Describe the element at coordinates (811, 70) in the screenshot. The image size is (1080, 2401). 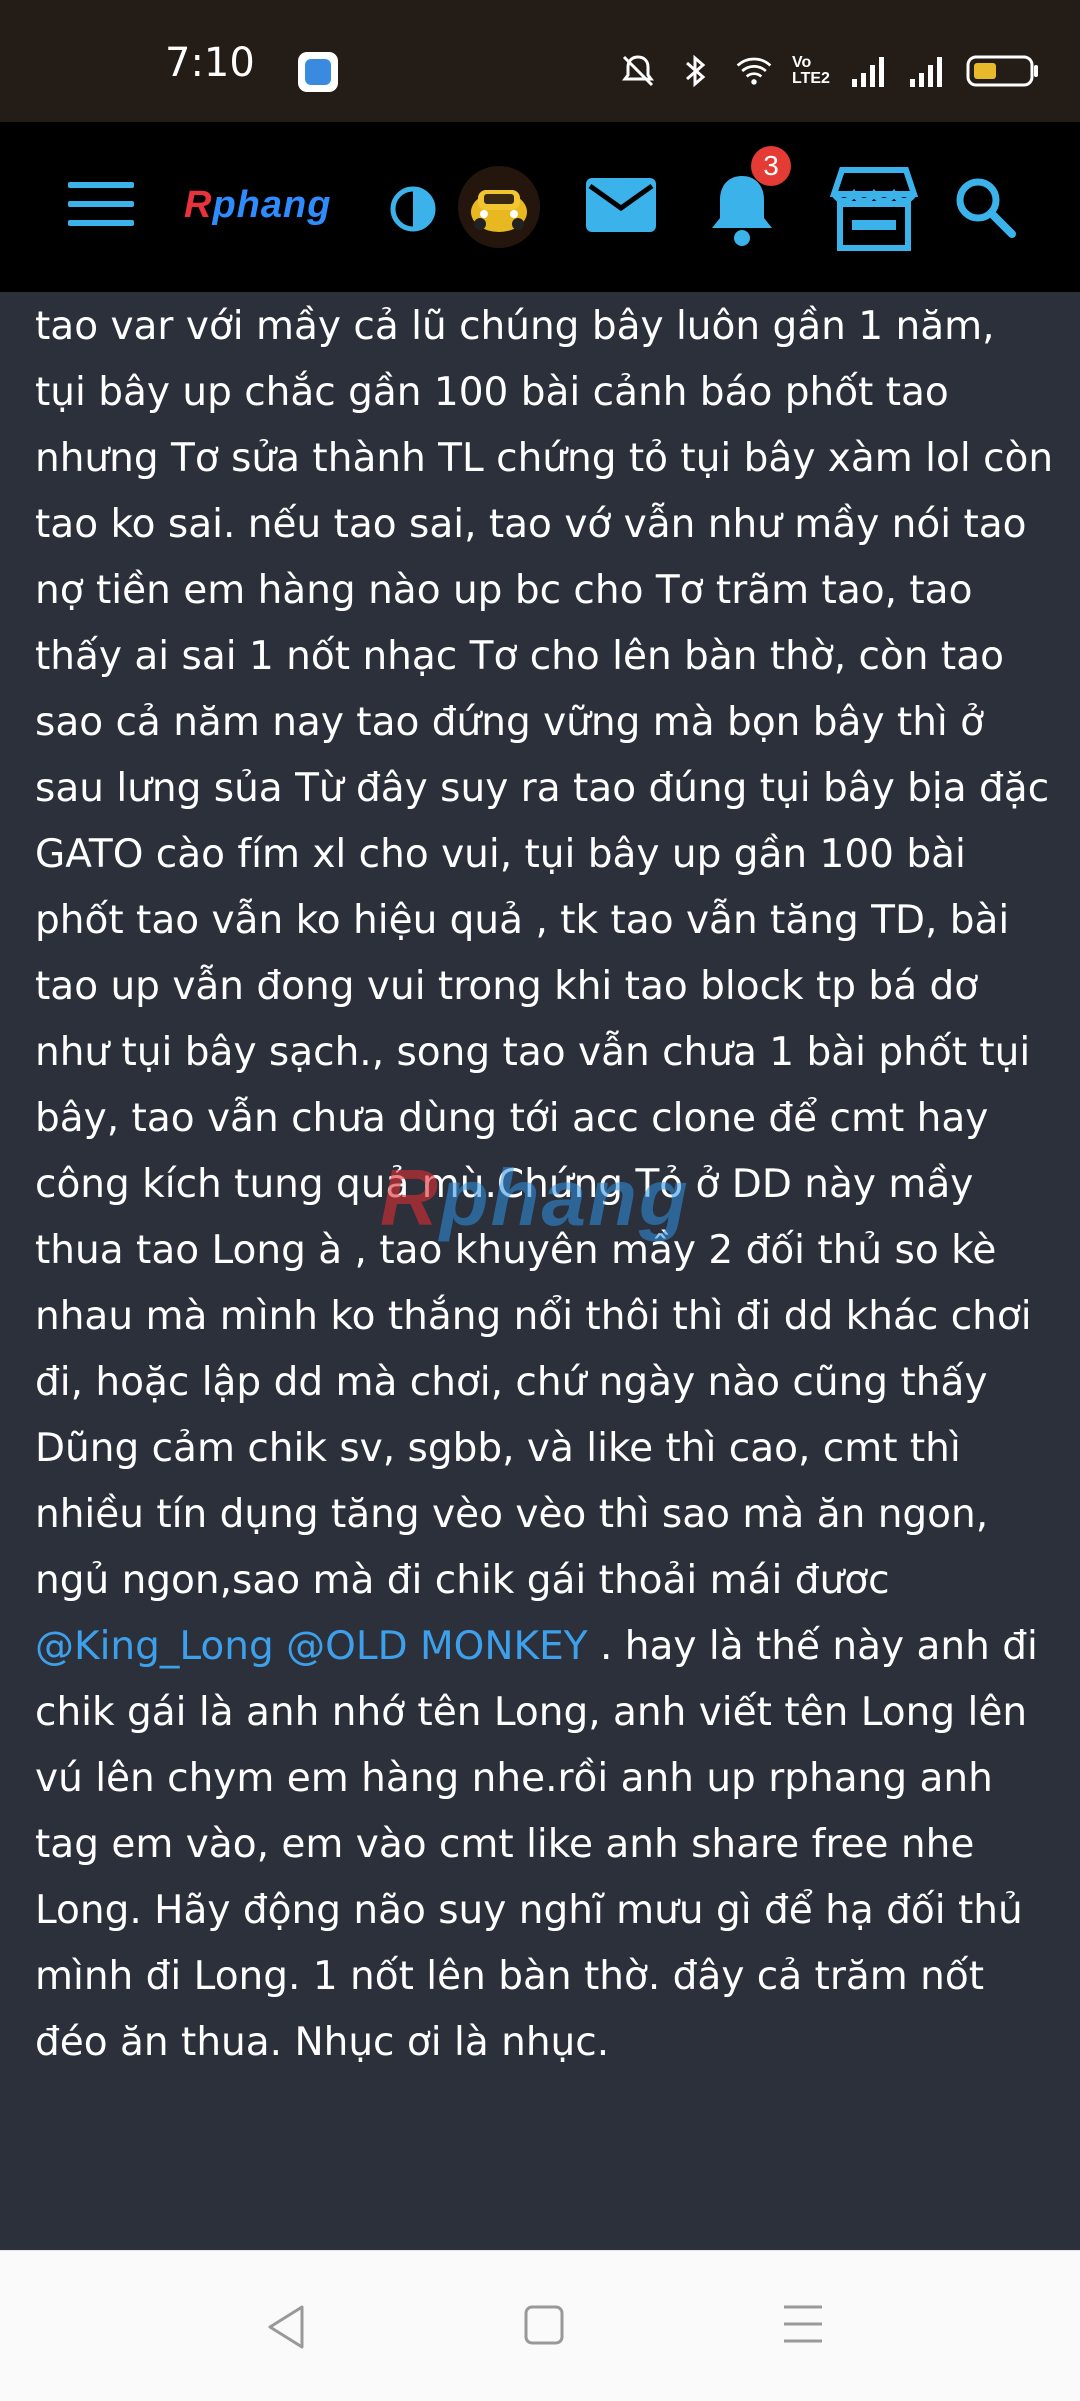
I see `volte-icon: Vo LTE2` at that location.